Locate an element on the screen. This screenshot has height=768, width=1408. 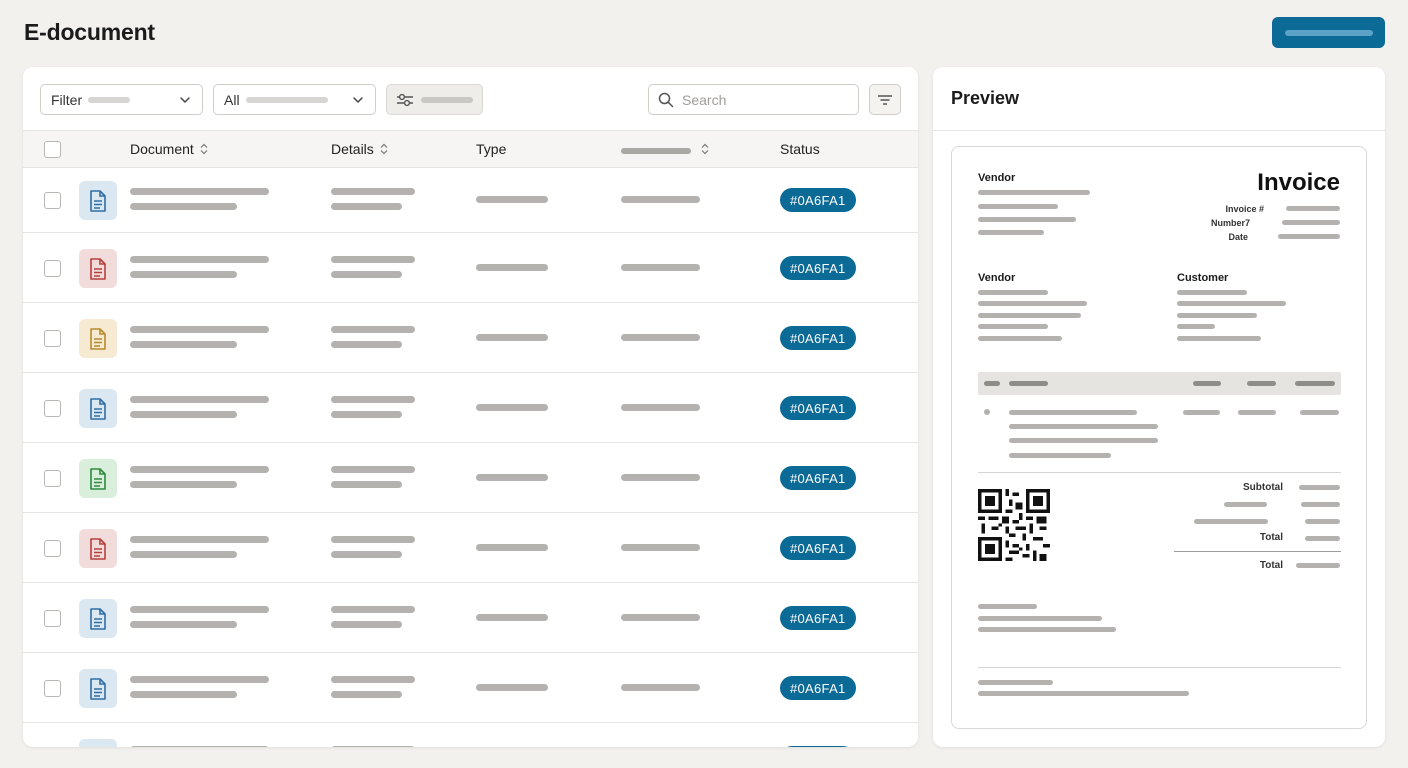
column-document-label: Document is located at coordinates (162, 149).